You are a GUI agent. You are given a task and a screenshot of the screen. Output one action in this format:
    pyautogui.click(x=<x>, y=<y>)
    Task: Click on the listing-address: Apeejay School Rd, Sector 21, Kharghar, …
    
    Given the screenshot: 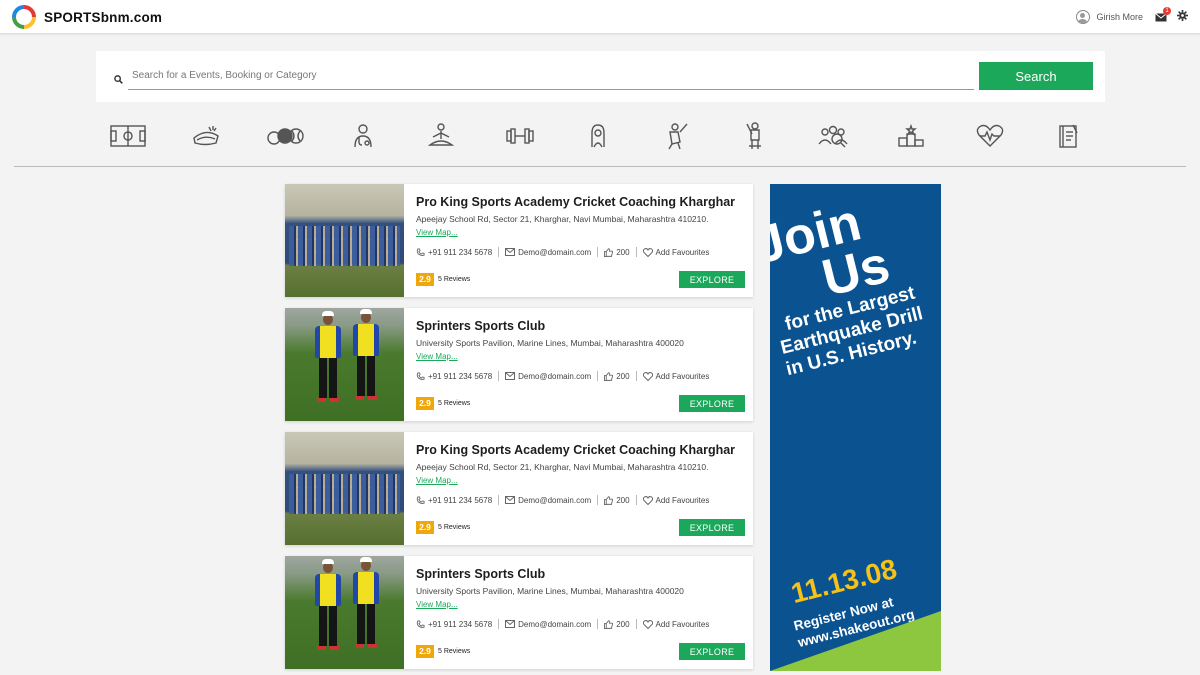 What is the action you would take?
    pyautogui.click(x=562, y=219)
    